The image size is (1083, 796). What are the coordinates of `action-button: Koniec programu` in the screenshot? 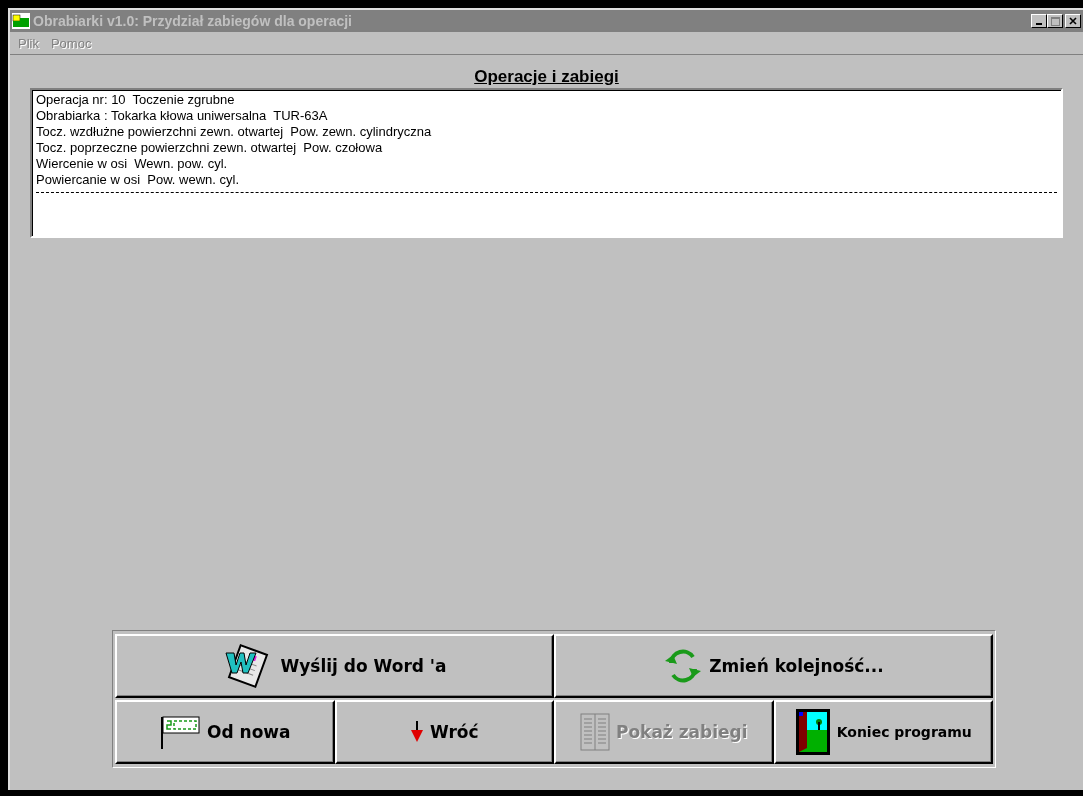 It's located at (883, 732).